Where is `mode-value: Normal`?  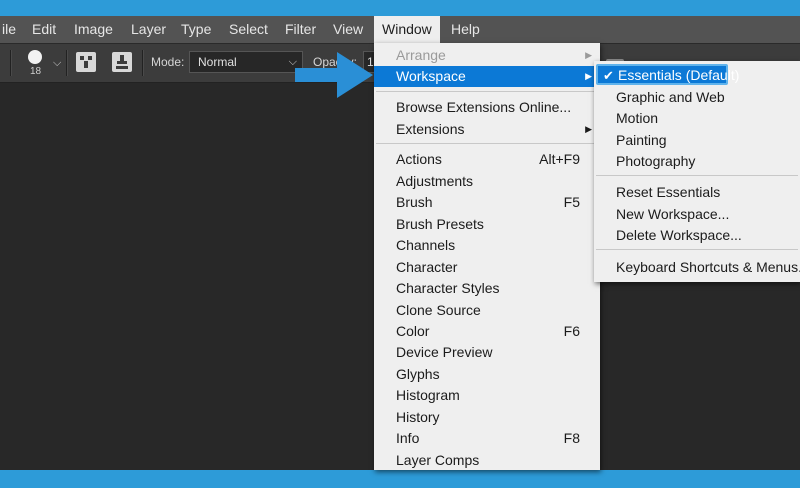 mode-value: Normal is located at coordinates (217, 62).